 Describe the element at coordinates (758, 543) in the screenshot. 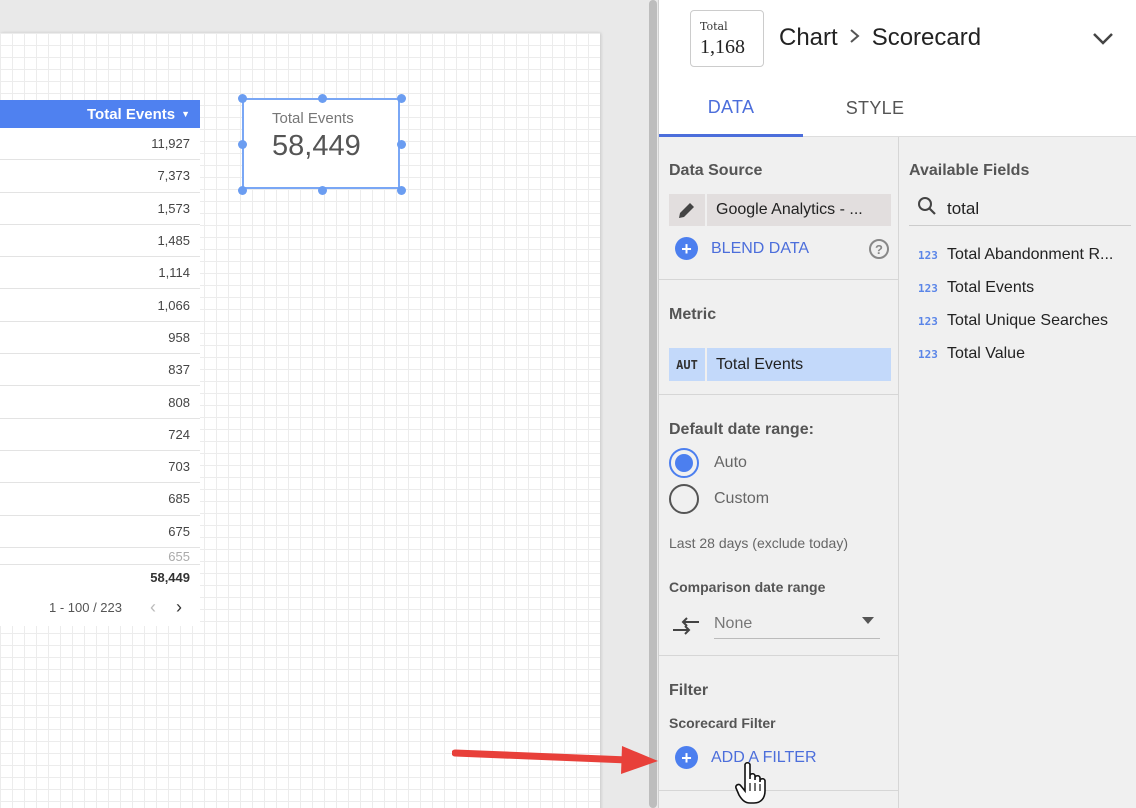

I see `date-range-description: Last 28 days (exclude today)` at that location.